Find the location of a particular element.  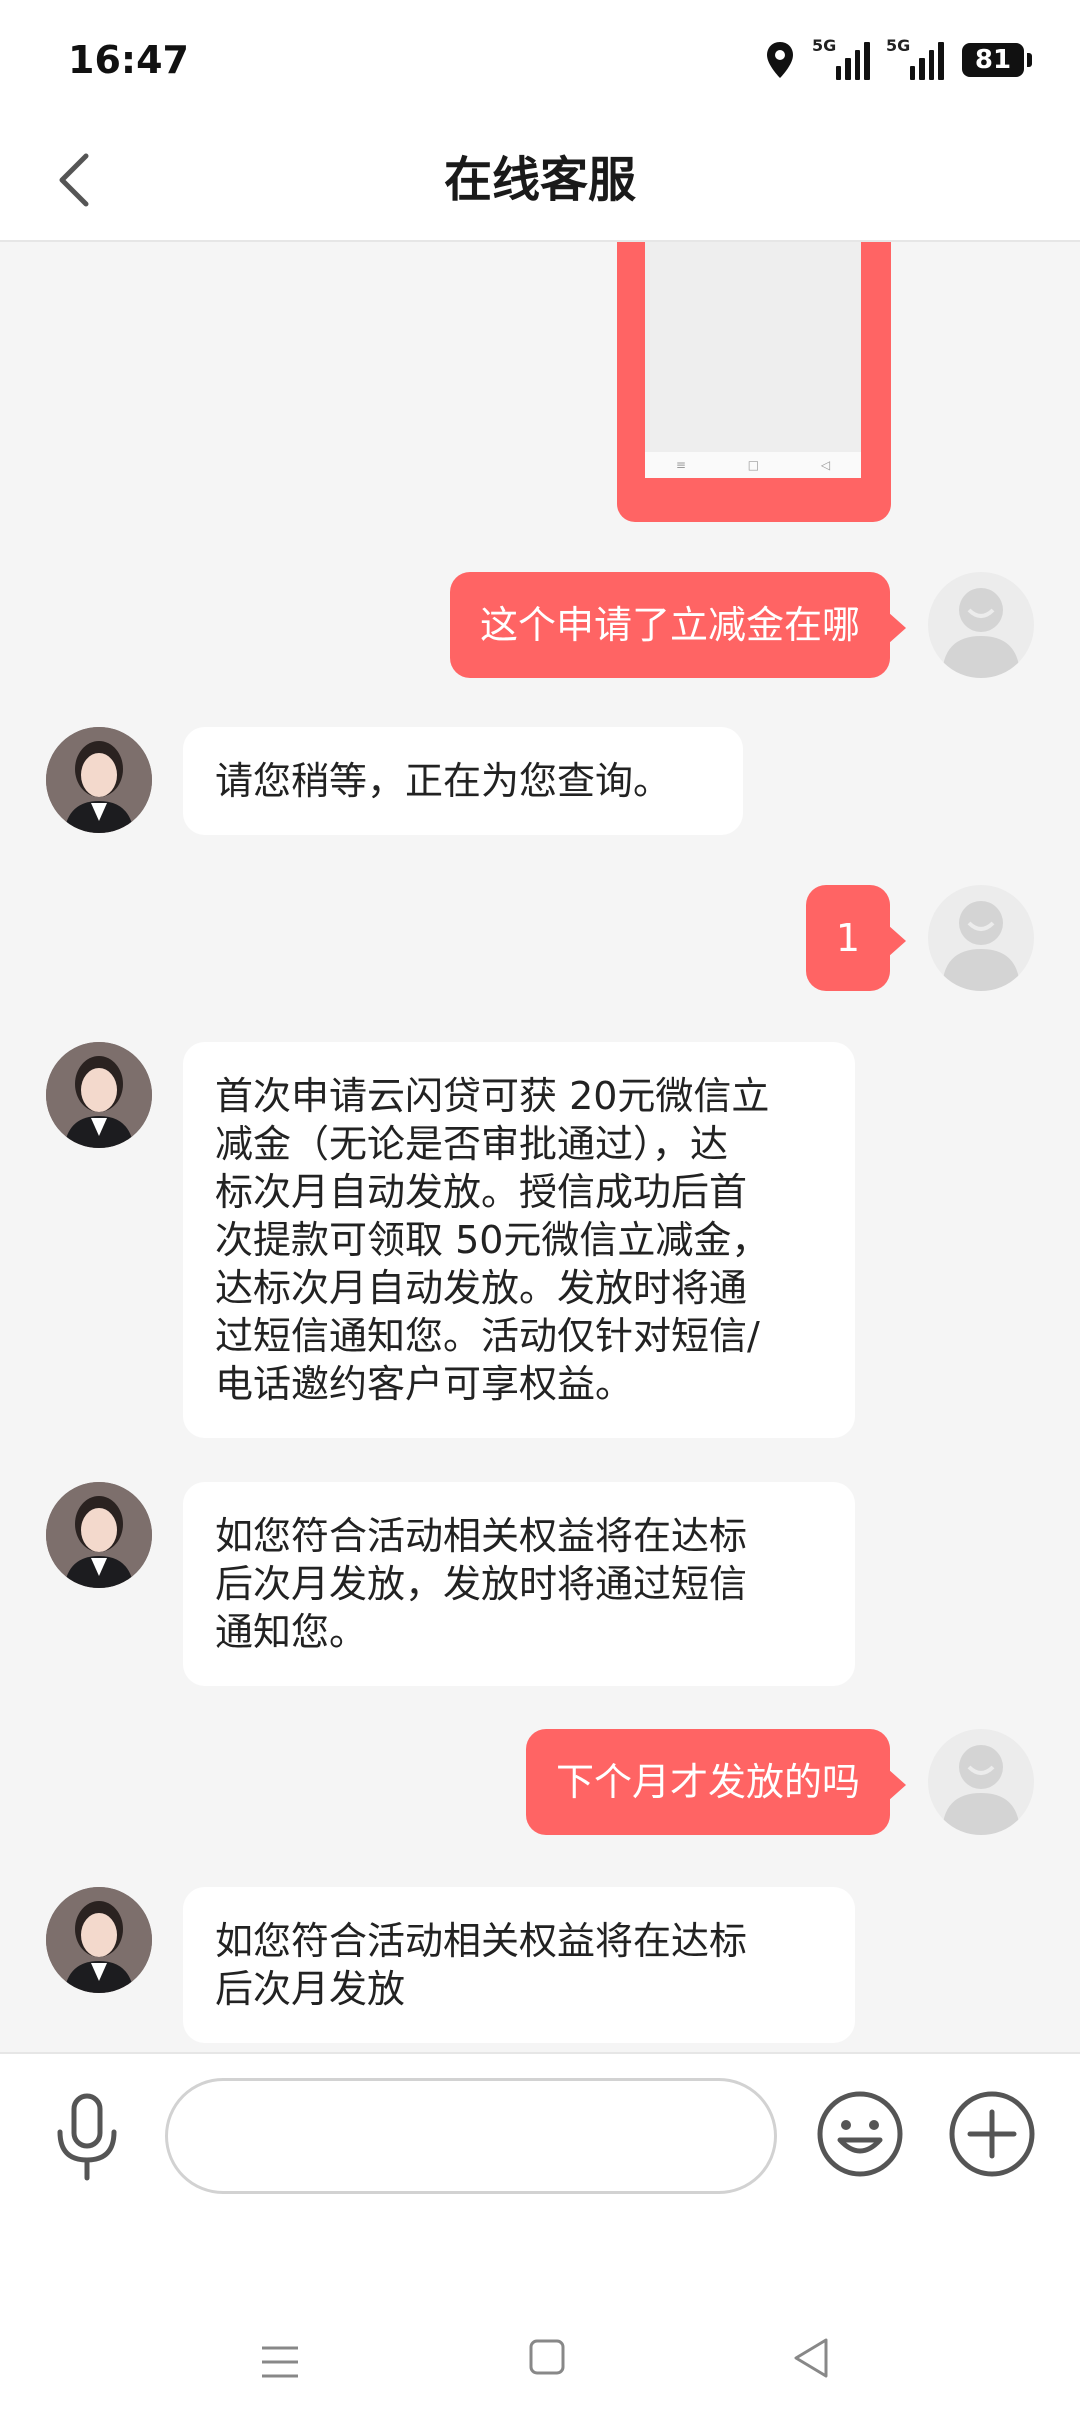

nav-back-icon is located at coordinates (811, 2358).